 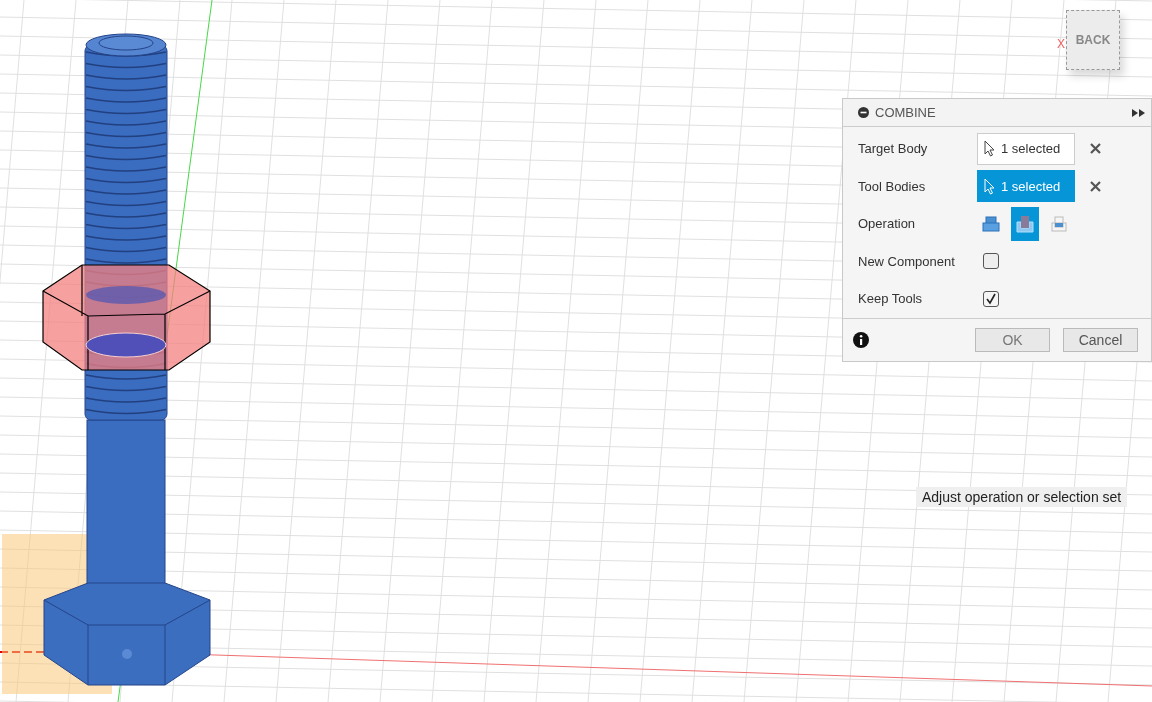 I want to click on info-icon, so click(x=861, y=339).